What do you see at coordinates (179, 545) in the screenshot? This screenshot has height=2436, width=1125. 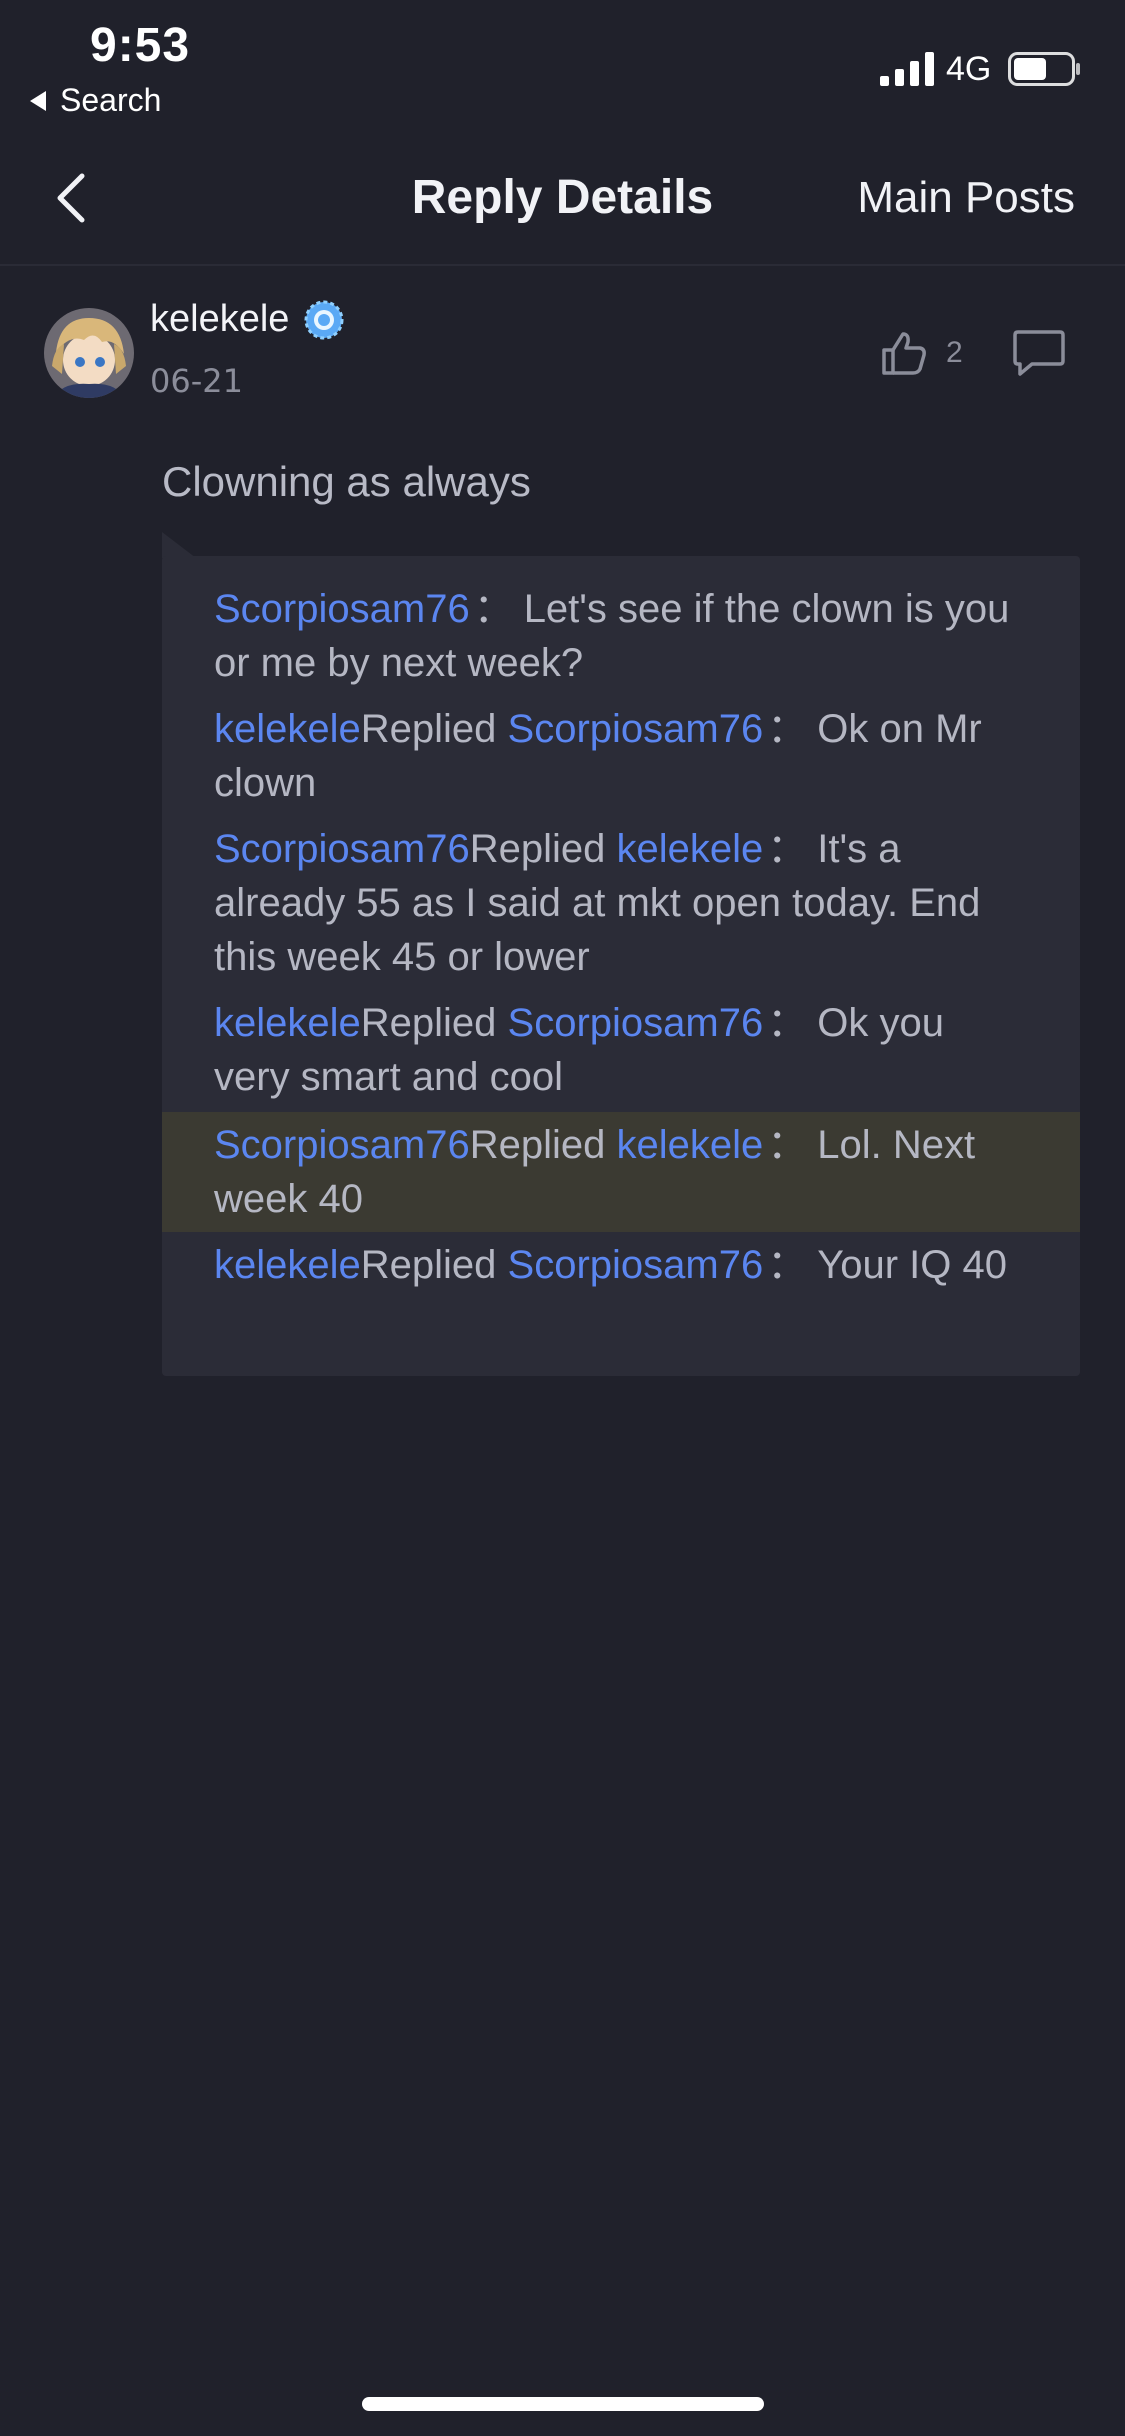 I see `thread-notch` at bounding box center [179, 545].